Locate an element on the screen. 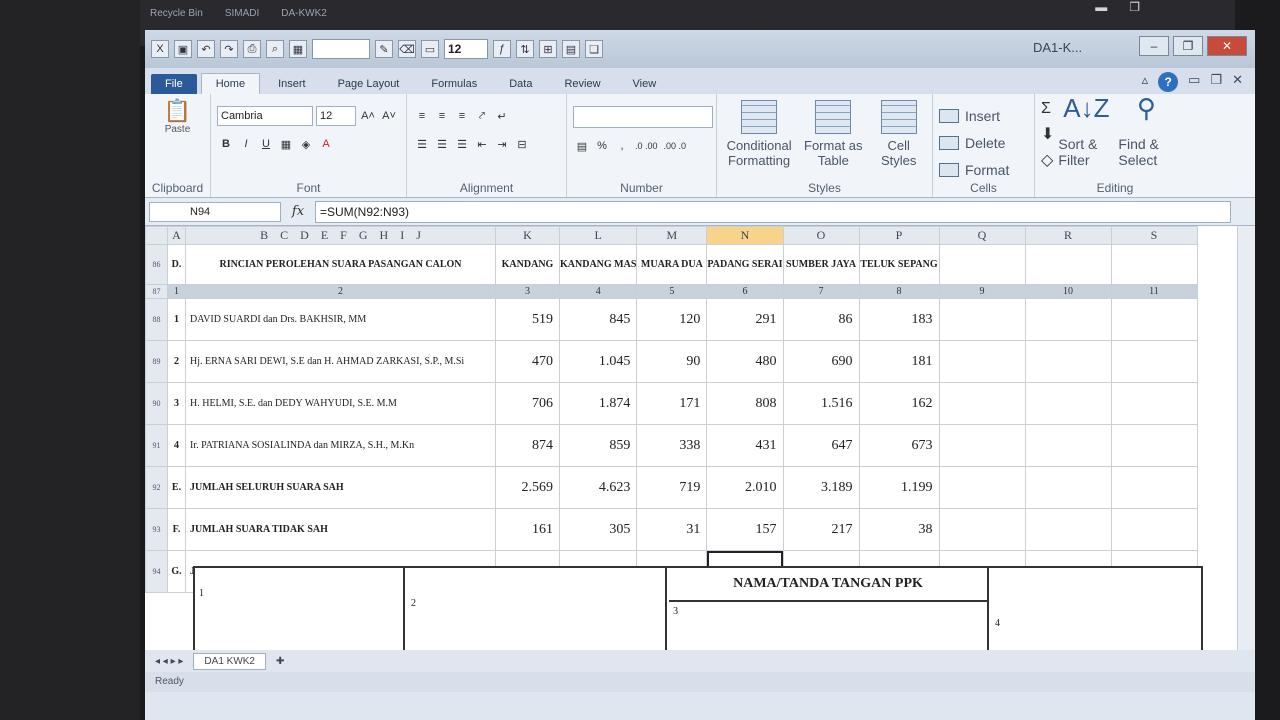 Image resolution: width=1280 pixels, height=720 pixels. chart-icon: ▤ is located at coordinates (571, 49).